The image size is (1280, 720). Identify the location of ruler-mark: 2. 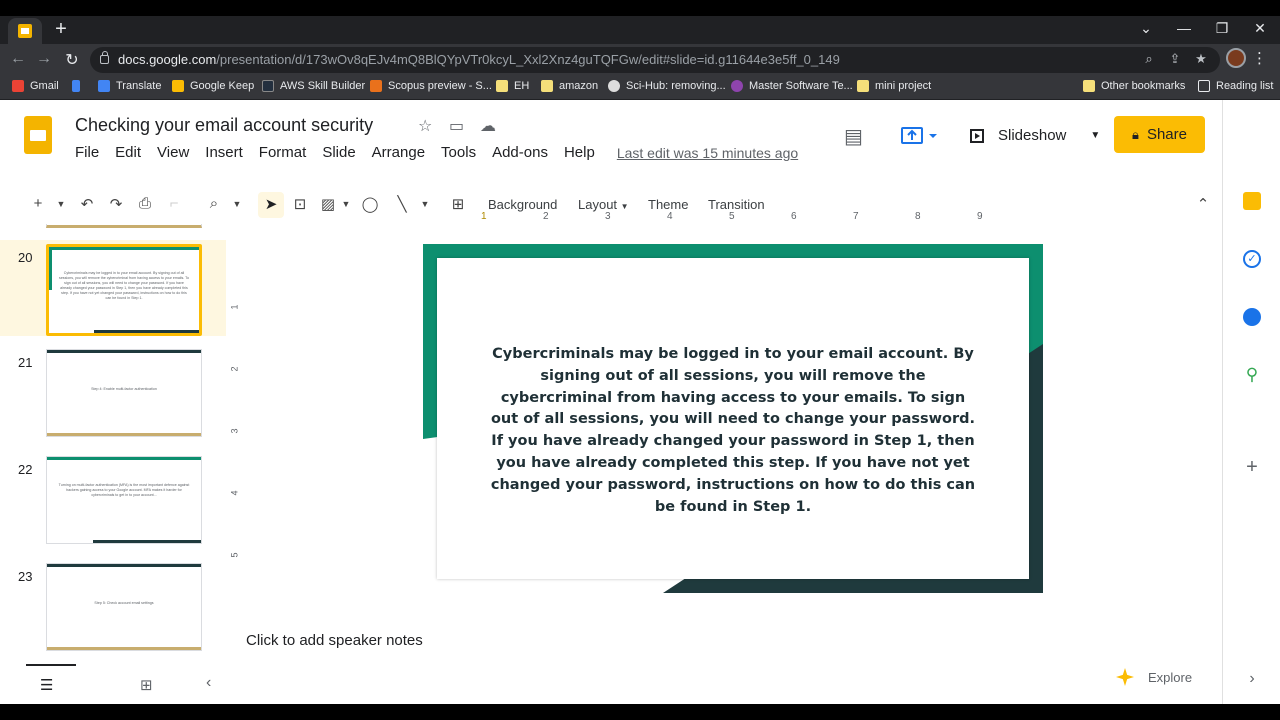
(546, 216).